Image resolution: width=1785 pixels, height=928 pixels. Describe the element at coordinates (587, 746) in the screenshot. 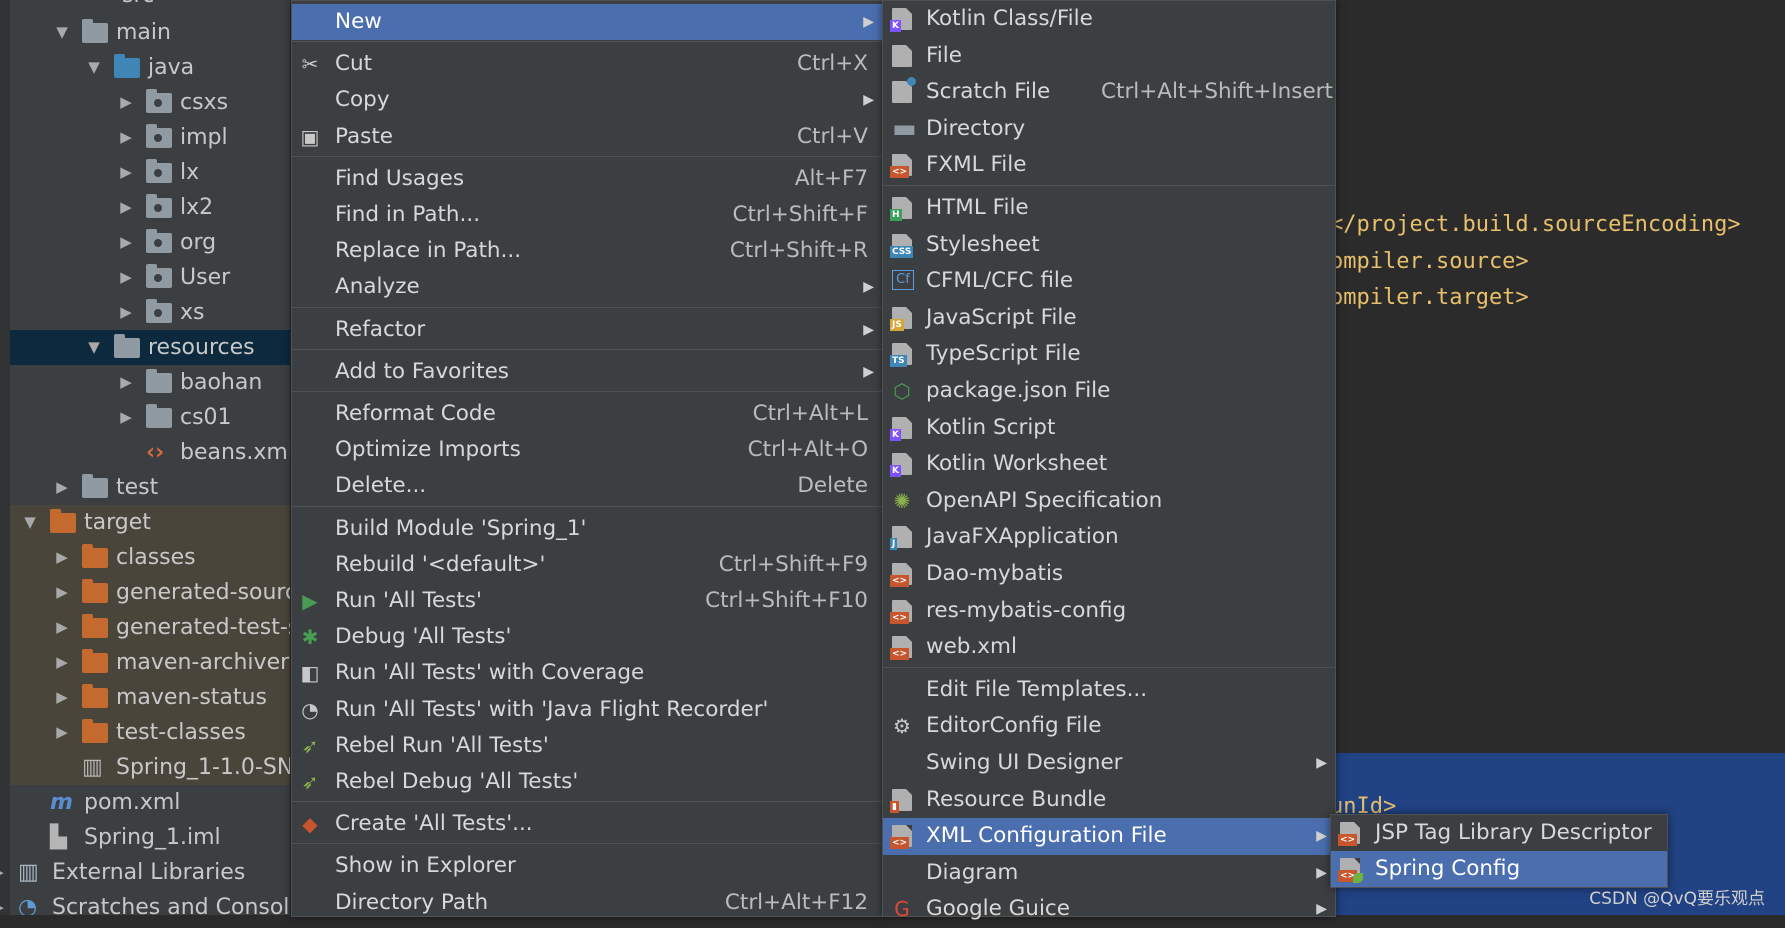

I see `menu-item-rebel-run-all-tests: ➶ Rebel Run 'All Tests'` at that location.